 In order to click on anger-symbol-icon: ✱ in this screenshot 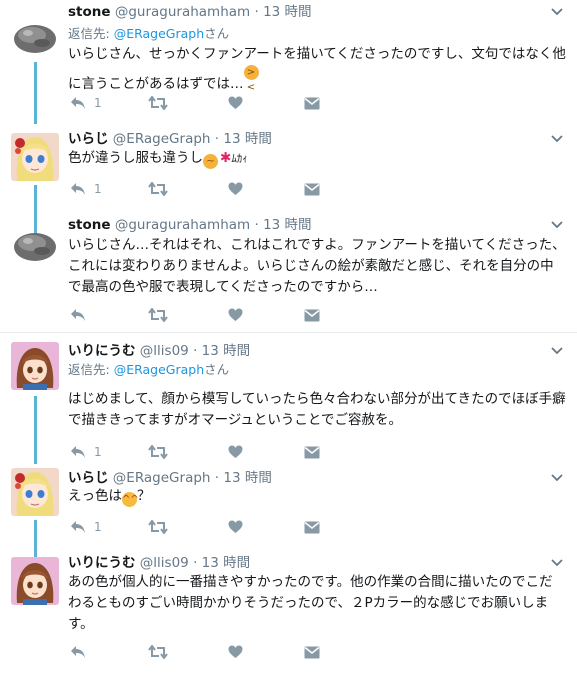, I will do `click(226, 158)`.